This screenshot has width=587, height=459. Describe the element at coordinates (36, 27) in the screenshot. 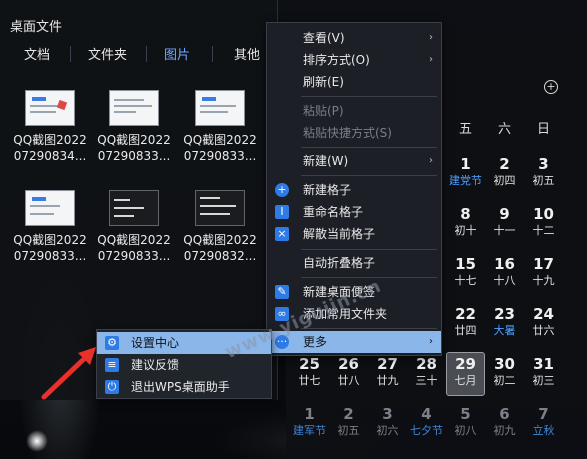

I see `panel-title: 桌面文件` at that location.